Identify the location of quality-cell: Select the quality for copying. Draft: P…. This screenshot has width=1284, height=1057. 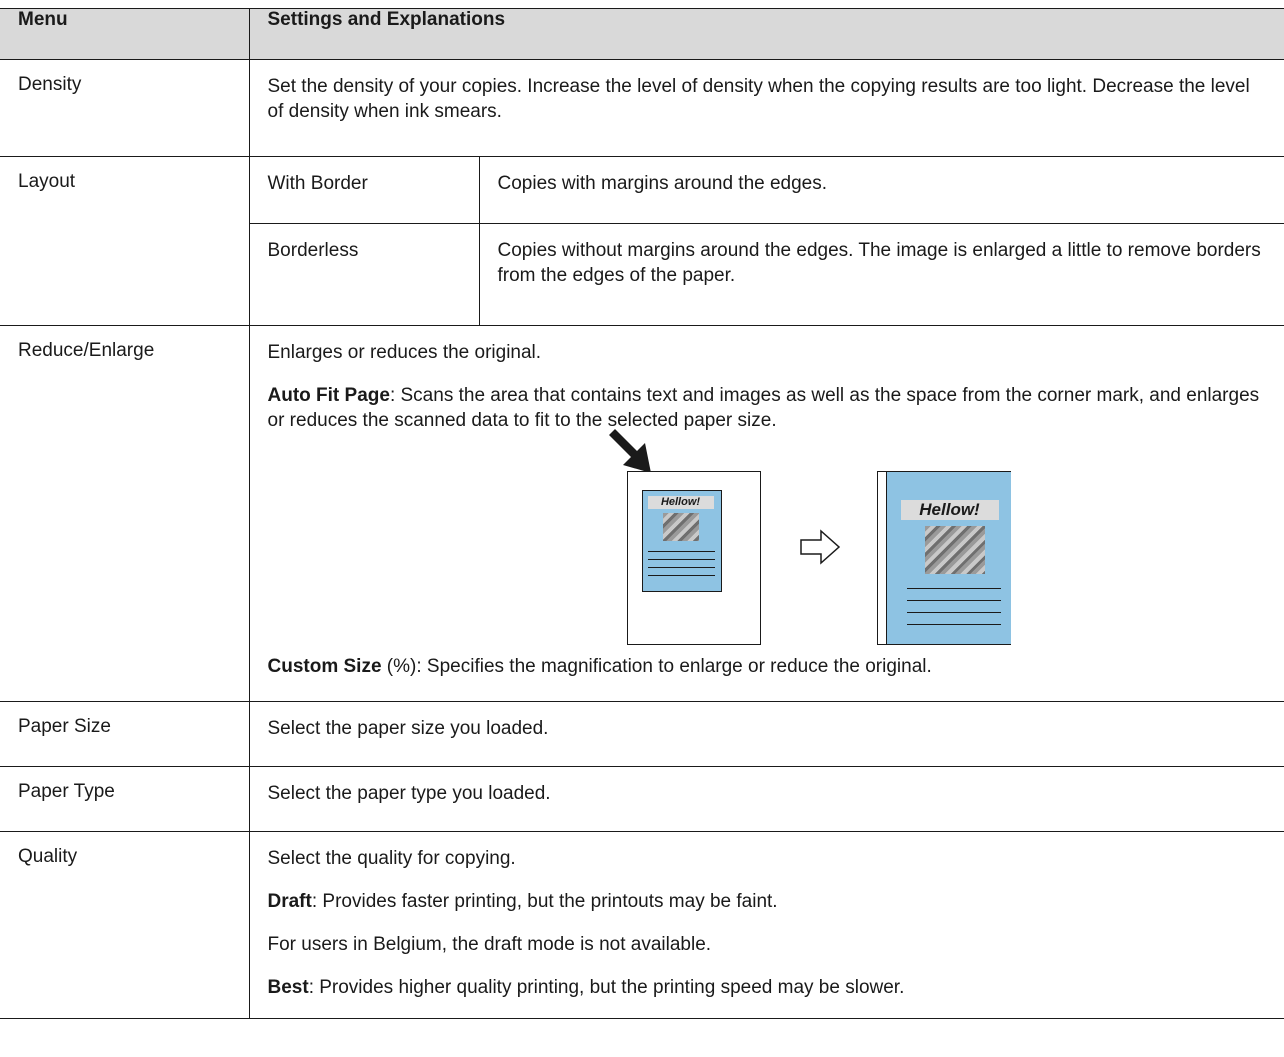
(766, 925).